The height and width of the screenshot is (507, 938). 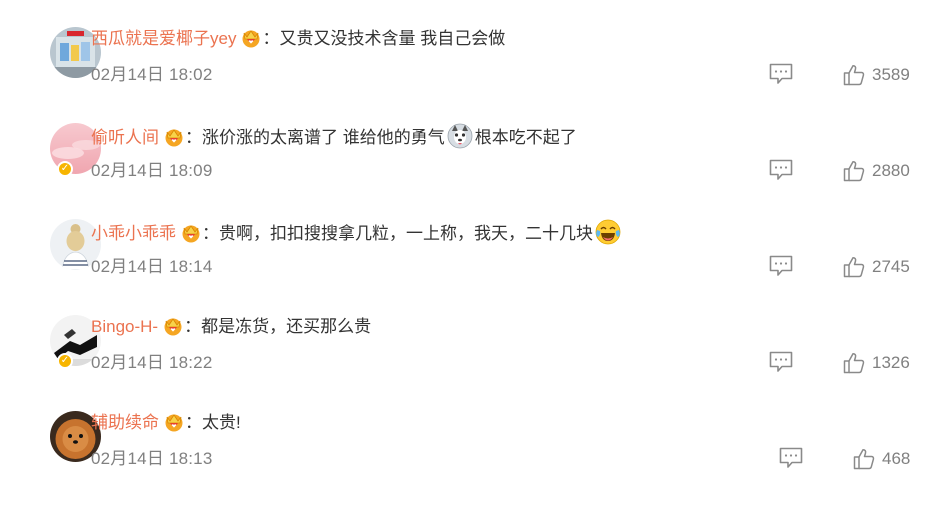 I want to click on like-count: 1326, so click(x=891, y=362).